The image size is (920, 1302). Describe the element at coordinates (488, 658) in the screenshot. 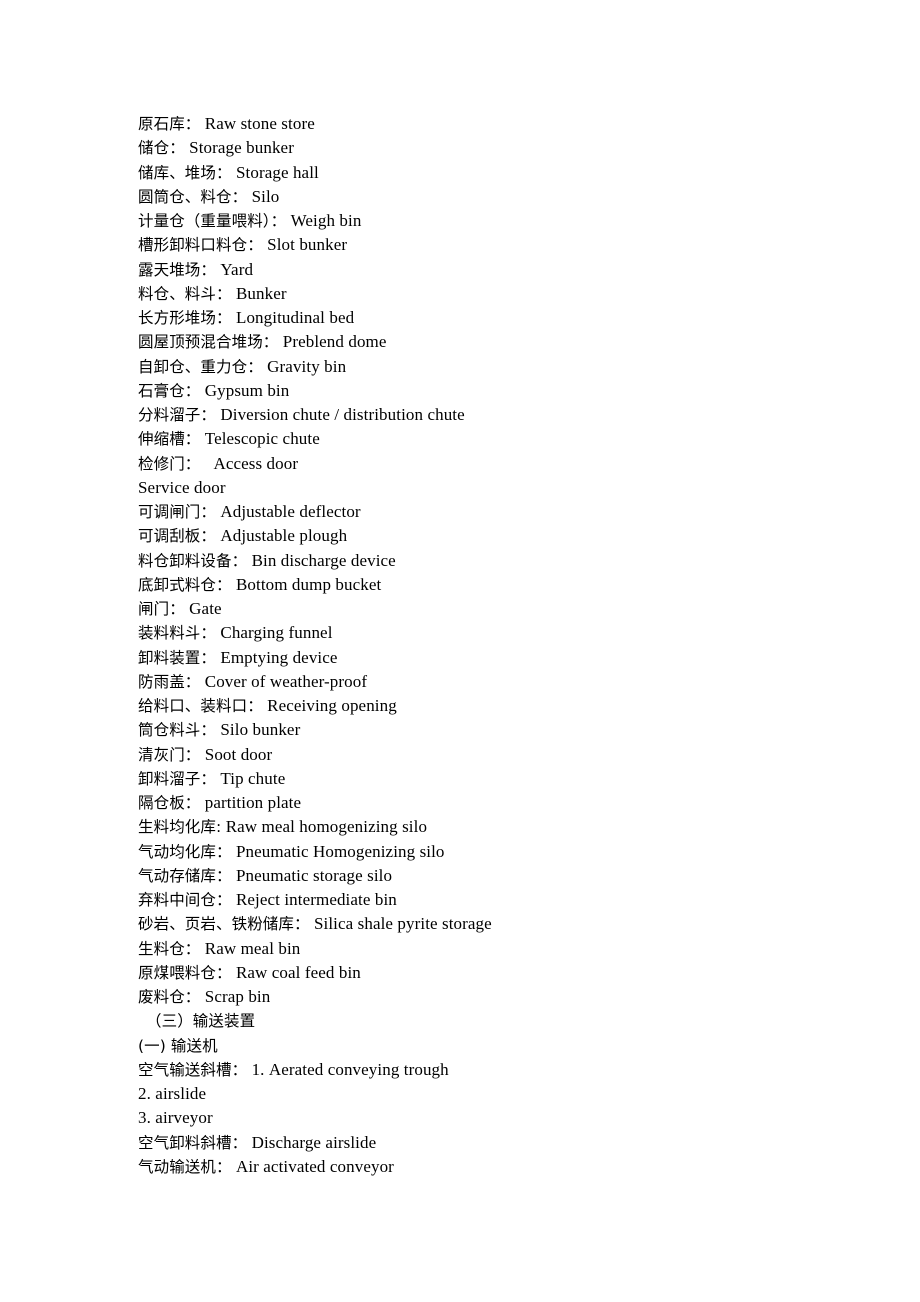

I see `glossary-line: 卸料装置： Emptying device` at that location.